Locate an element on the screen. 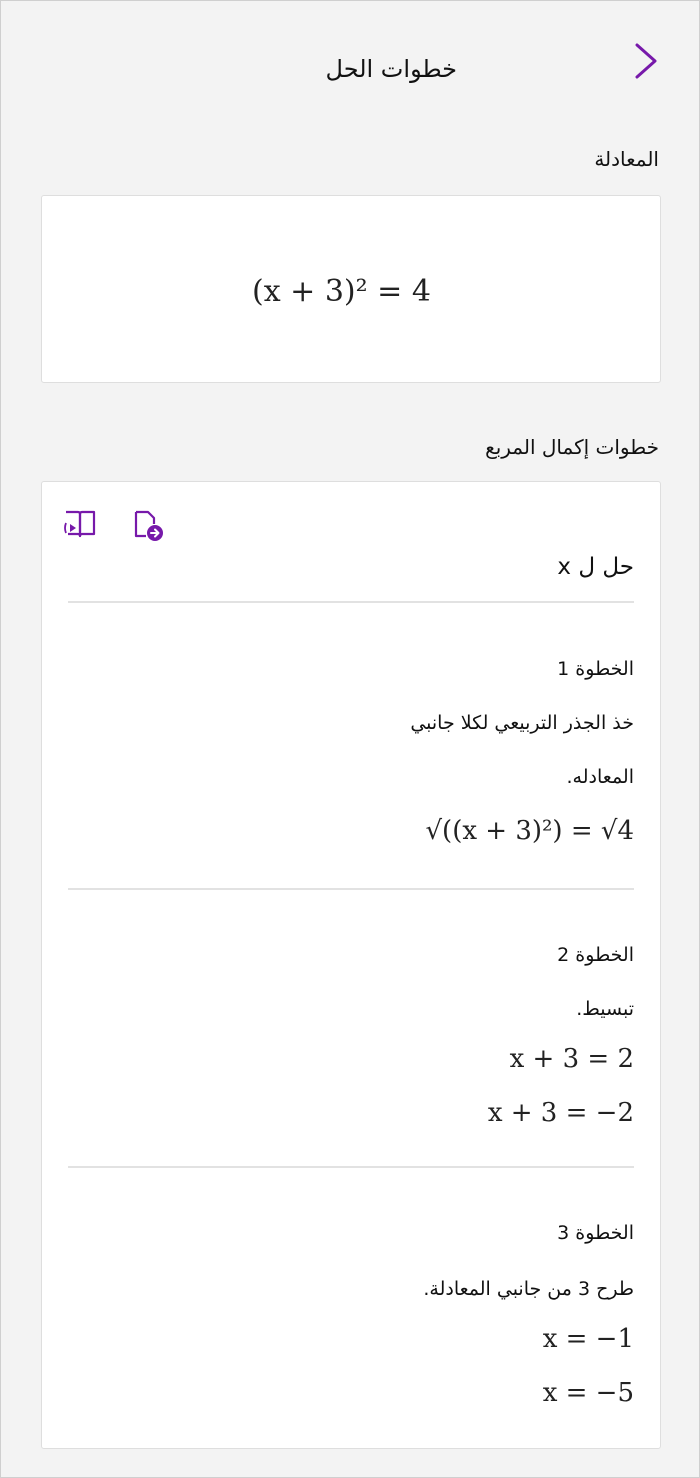  step-1-text-continued: المعادله. is located at coordinates (600, 777).